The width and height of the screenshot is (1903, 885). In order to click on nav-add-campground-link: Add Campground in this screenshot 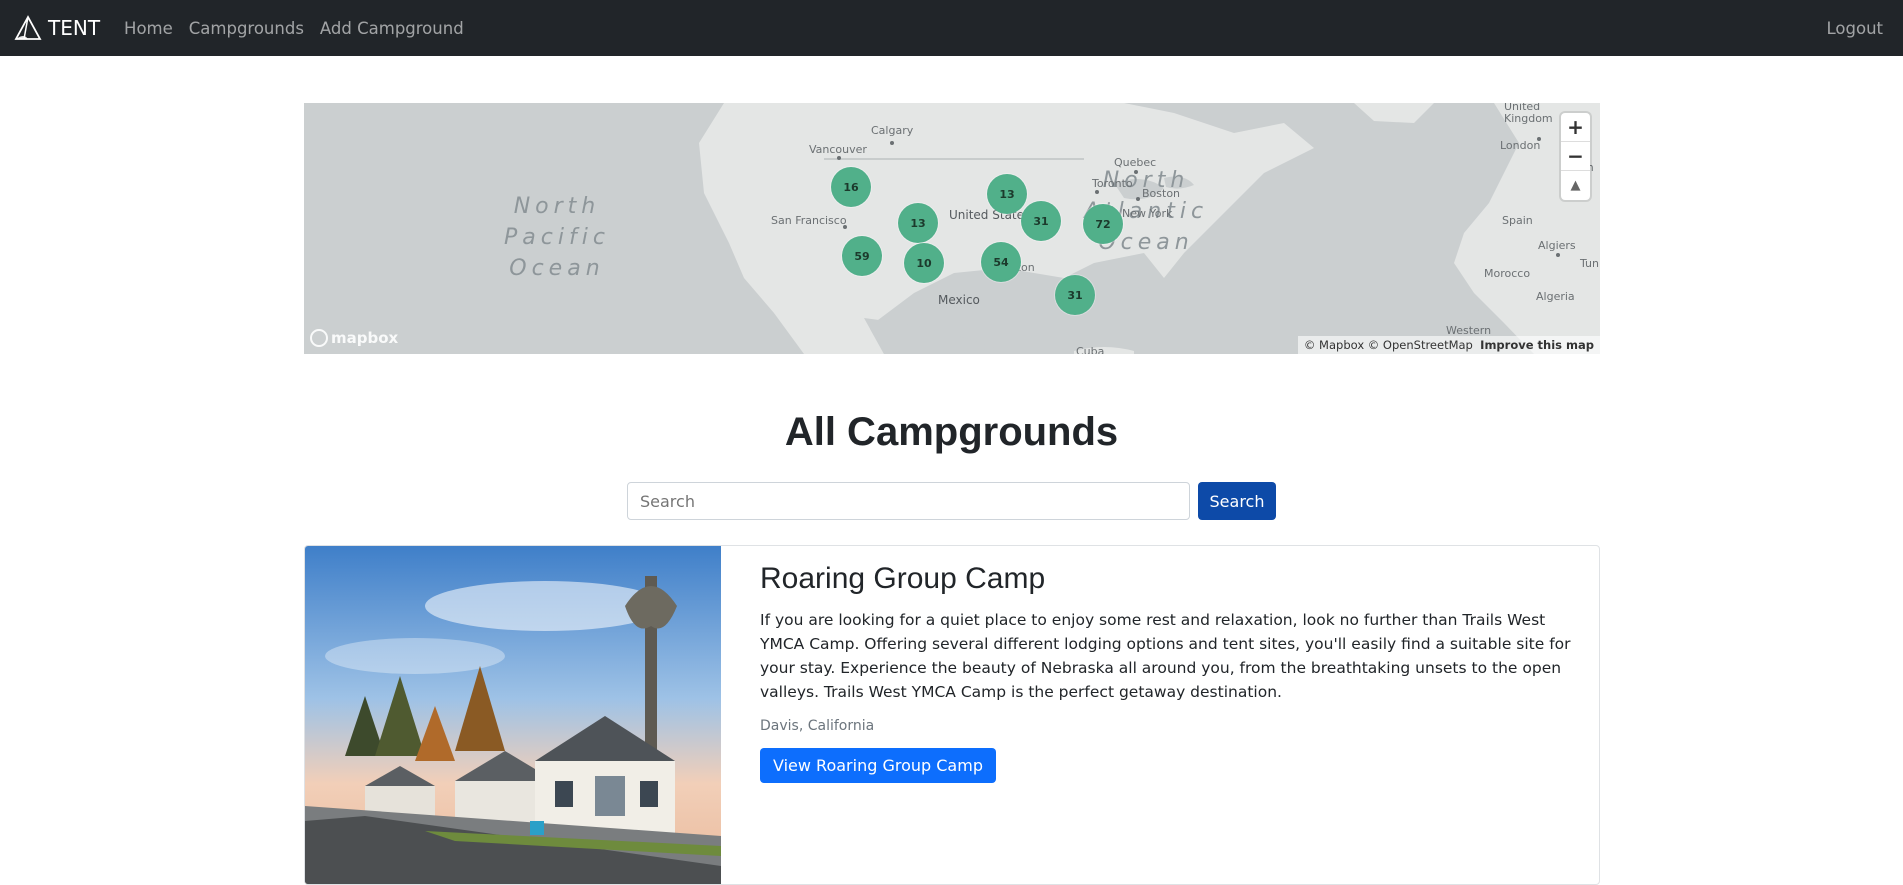, I will do `click(392, 28)`.